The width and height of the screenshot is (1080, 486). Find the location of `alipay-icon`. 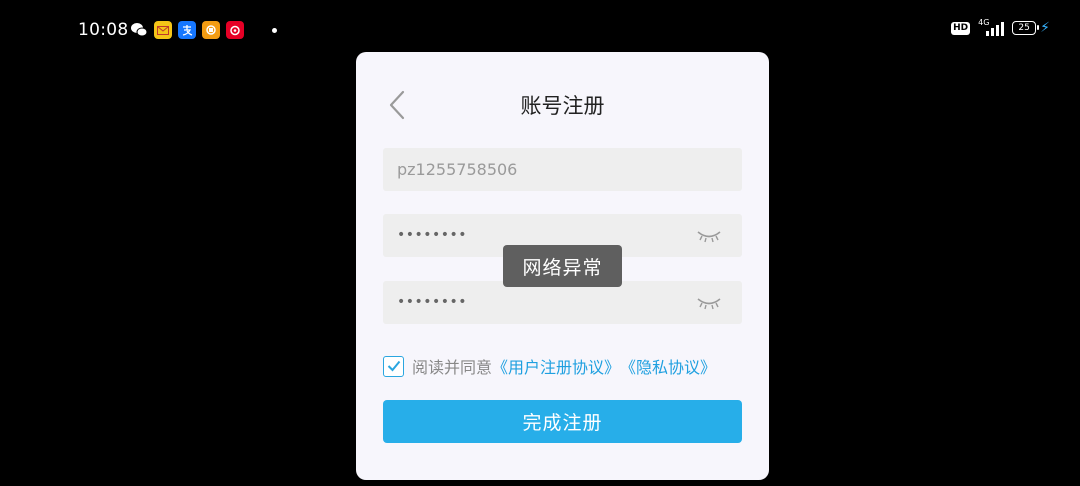

alipay-icon is located at coordinates (187, 30).